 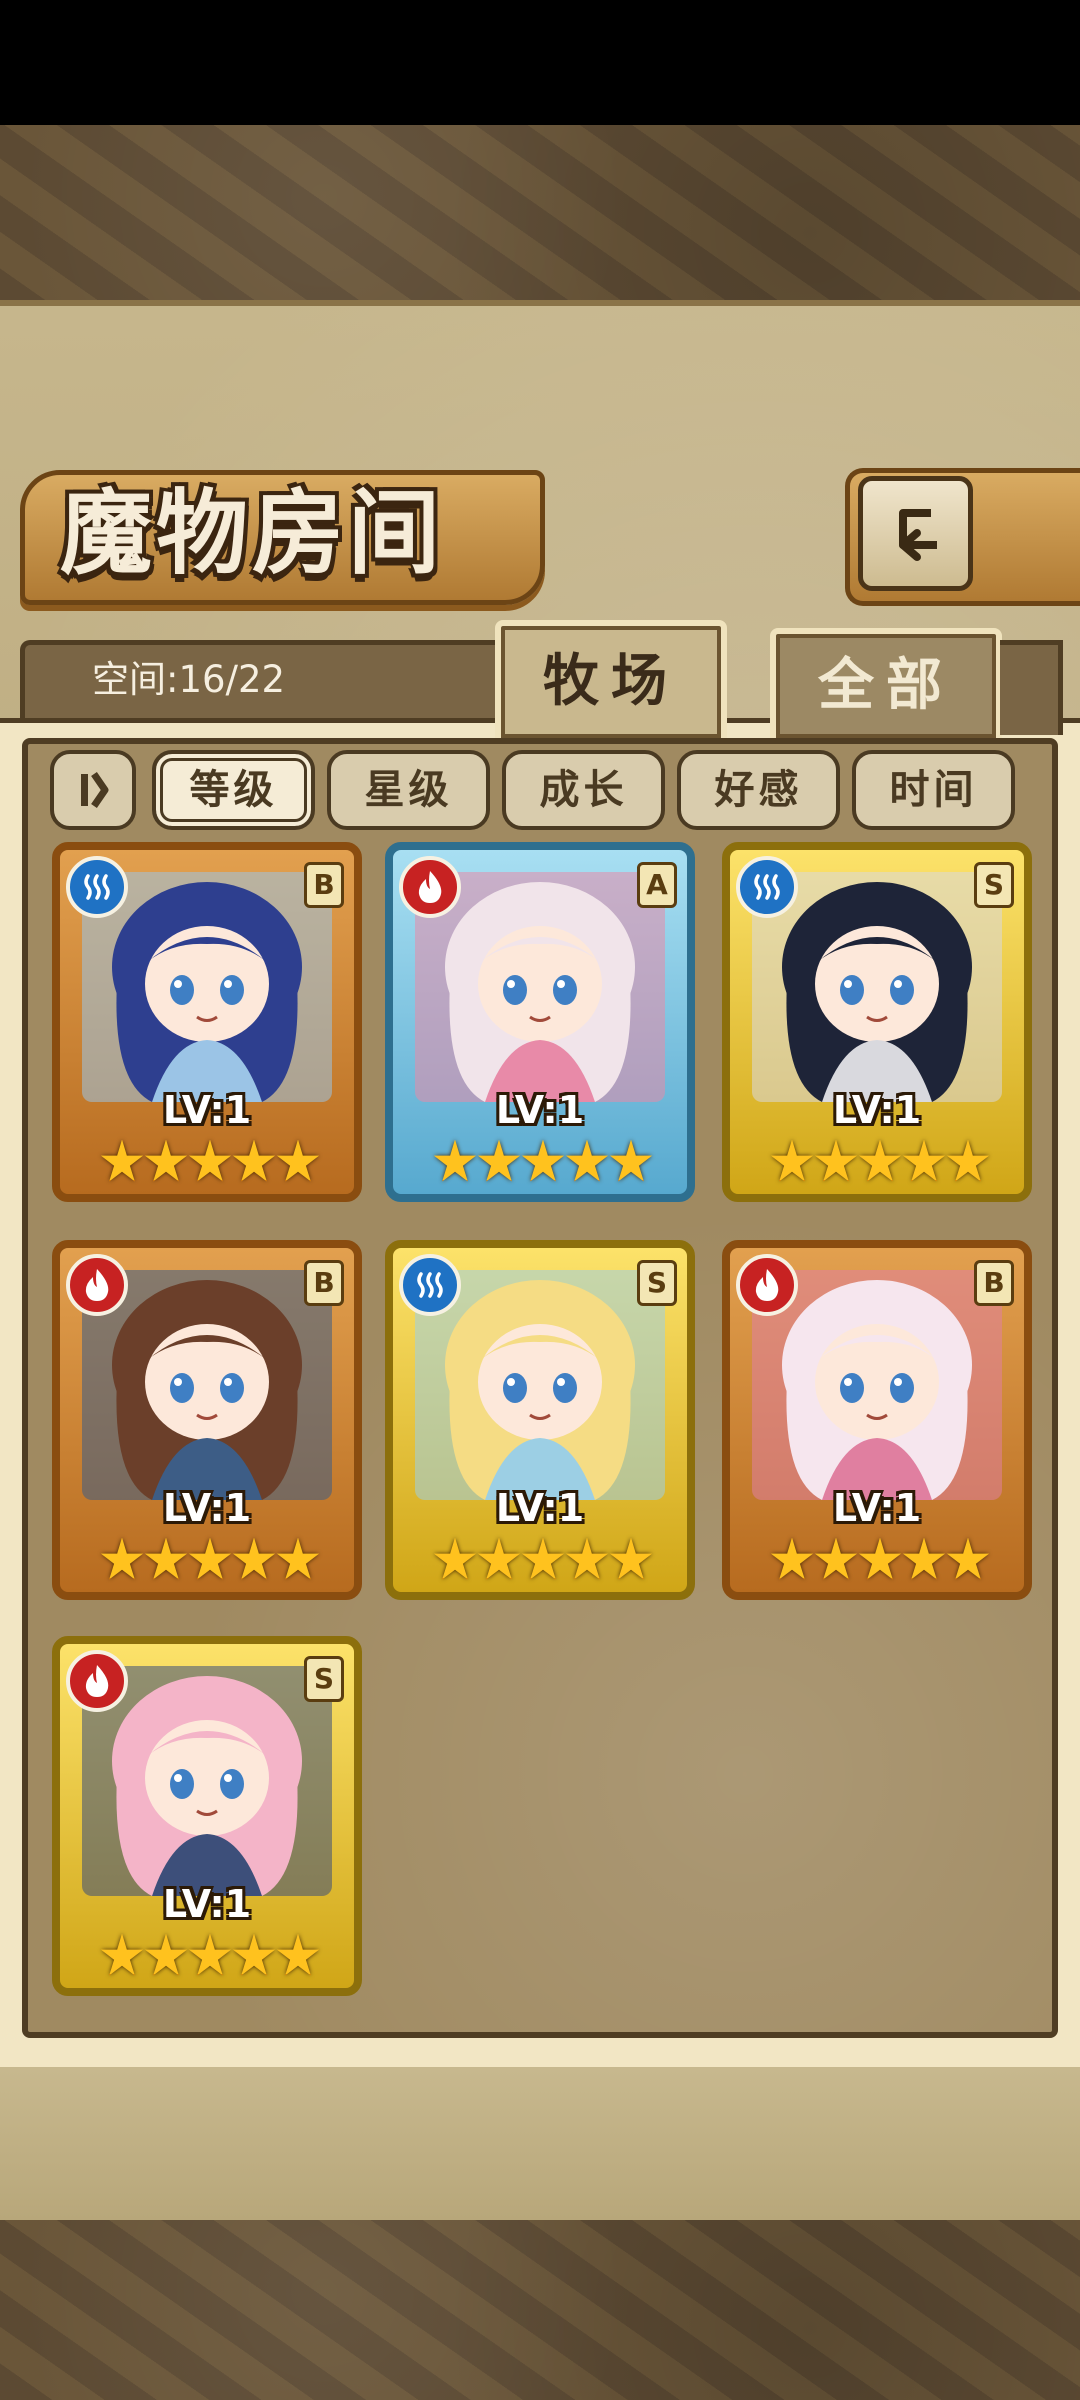 What do you see at coordinates (540, 2310) in the screenshot?
I see `map-background-bottom` at bounding box center [540, 2310].